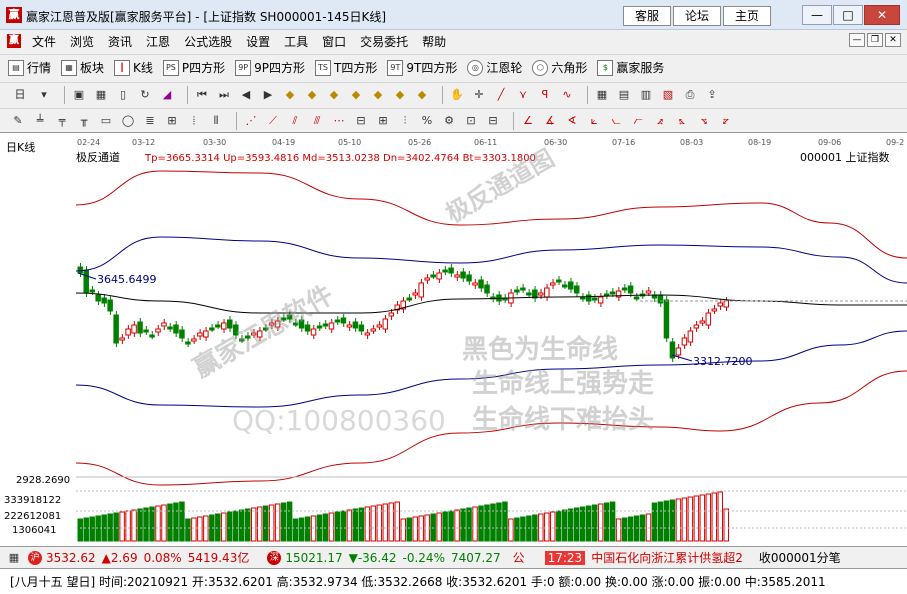  Describe the element at coordinates (123, 95) in the screenshot. I see `candle-style-icon: ▯` at that location.